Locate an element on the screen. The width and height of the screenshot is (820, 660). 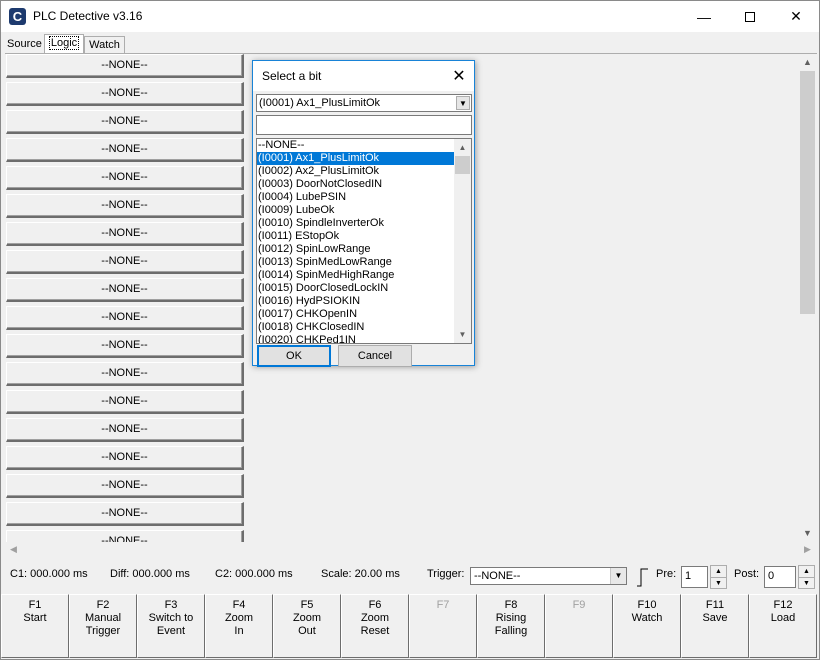
minimize-icon: — is located at coordinates (704, 16).